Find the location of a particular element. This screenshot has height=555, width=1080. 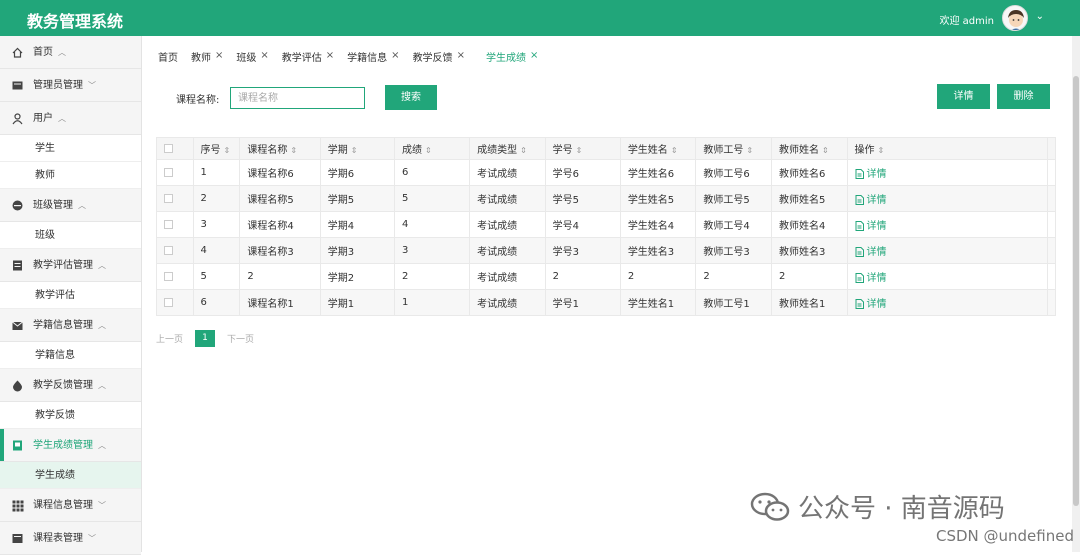

detail-button: 详情 is located at coordinates (963, 96).